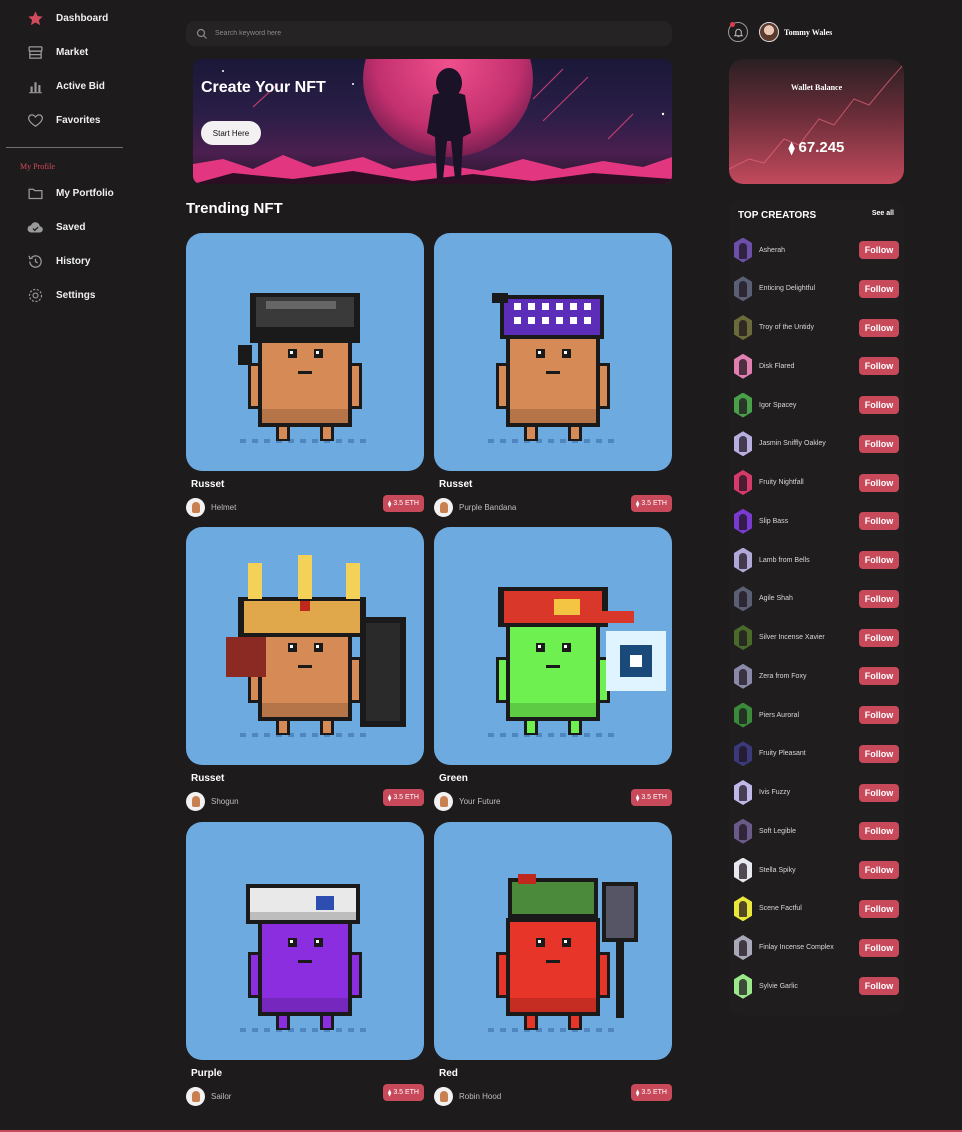 This screenshot has height=1132, width=962. What do you see at coordinates (809, 443) in the screenshot?
I see `creator-name: Jasmin Sniffly Oakley` at bounding box center [809, 443].